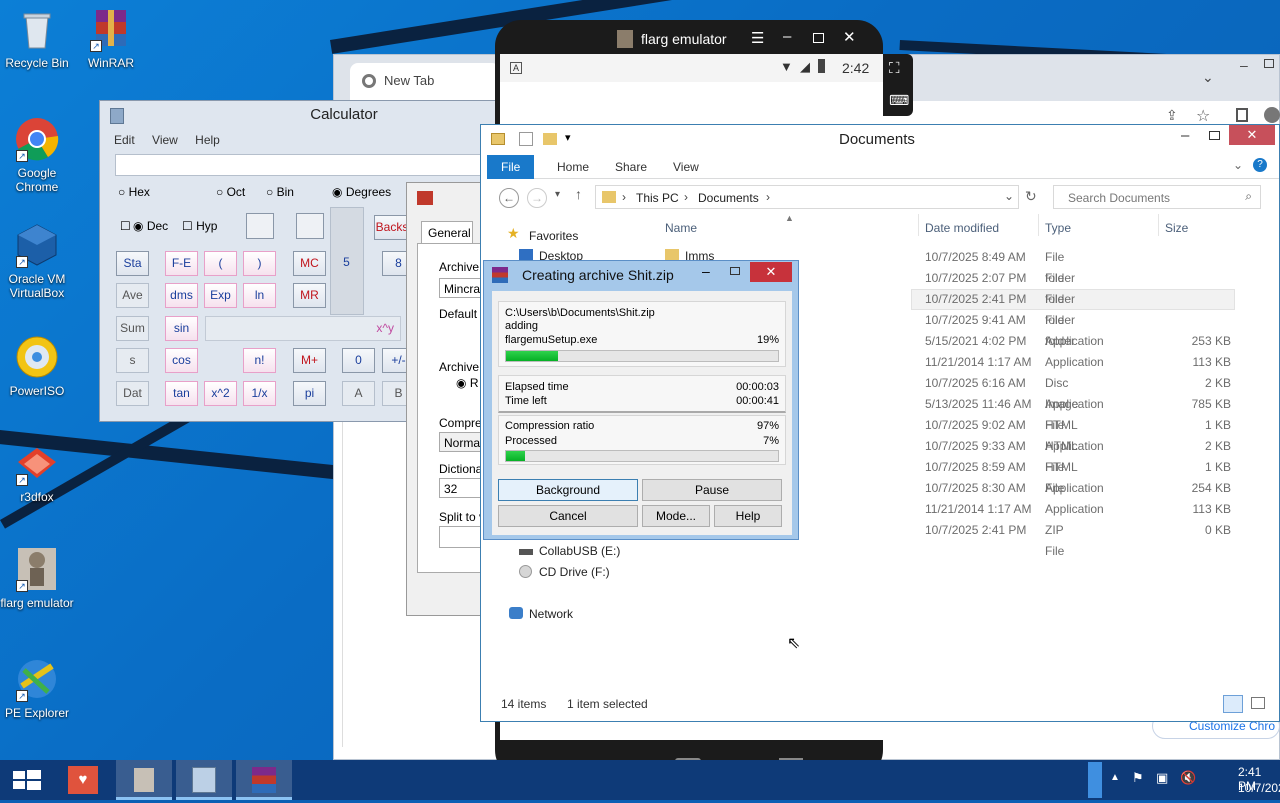 The image size is (1280, 803). Describe the element at coordinates (894, 68) in the screenshot. I see `fullscreen-icon: ⛶` at that location.